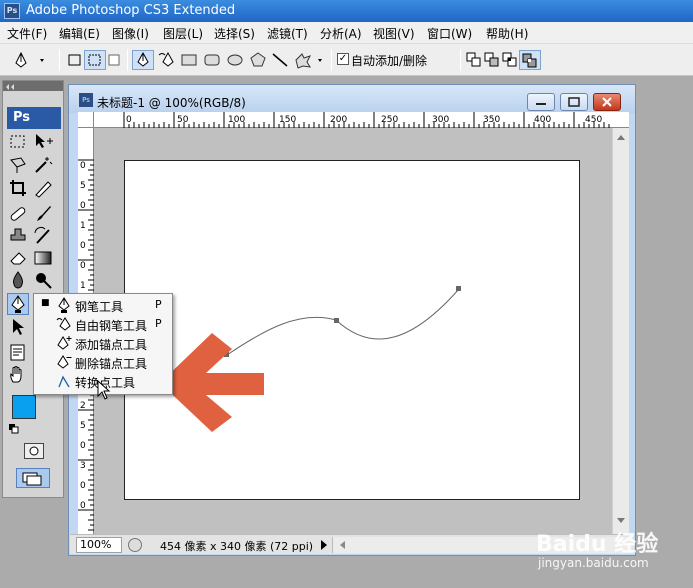  What do you see at coordinates (338, 120) in the screenshot?
I see `ruler-tick-label: 200` at bounding box center [338, 120].